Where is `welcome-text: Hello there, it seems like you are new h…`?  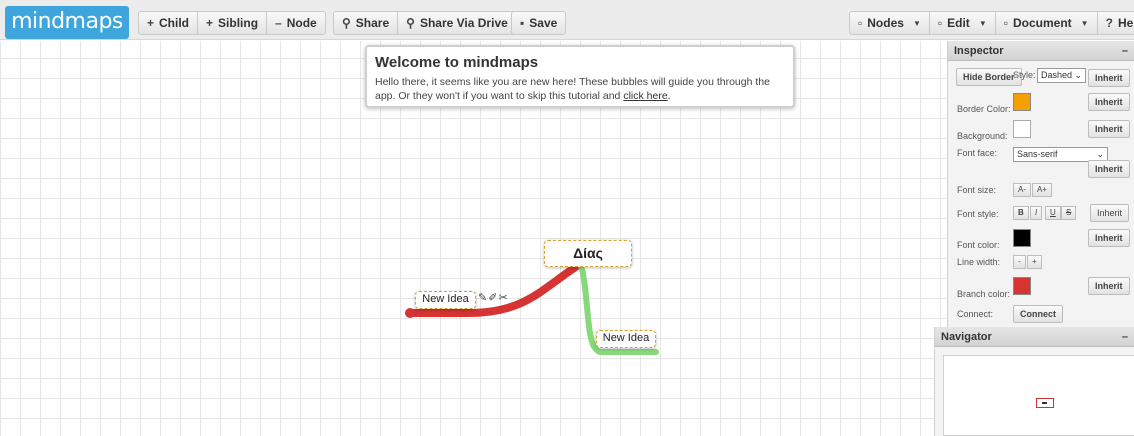 welcome-text: Hello there, it seems like you are new h… is located at coordinates (572, 89).